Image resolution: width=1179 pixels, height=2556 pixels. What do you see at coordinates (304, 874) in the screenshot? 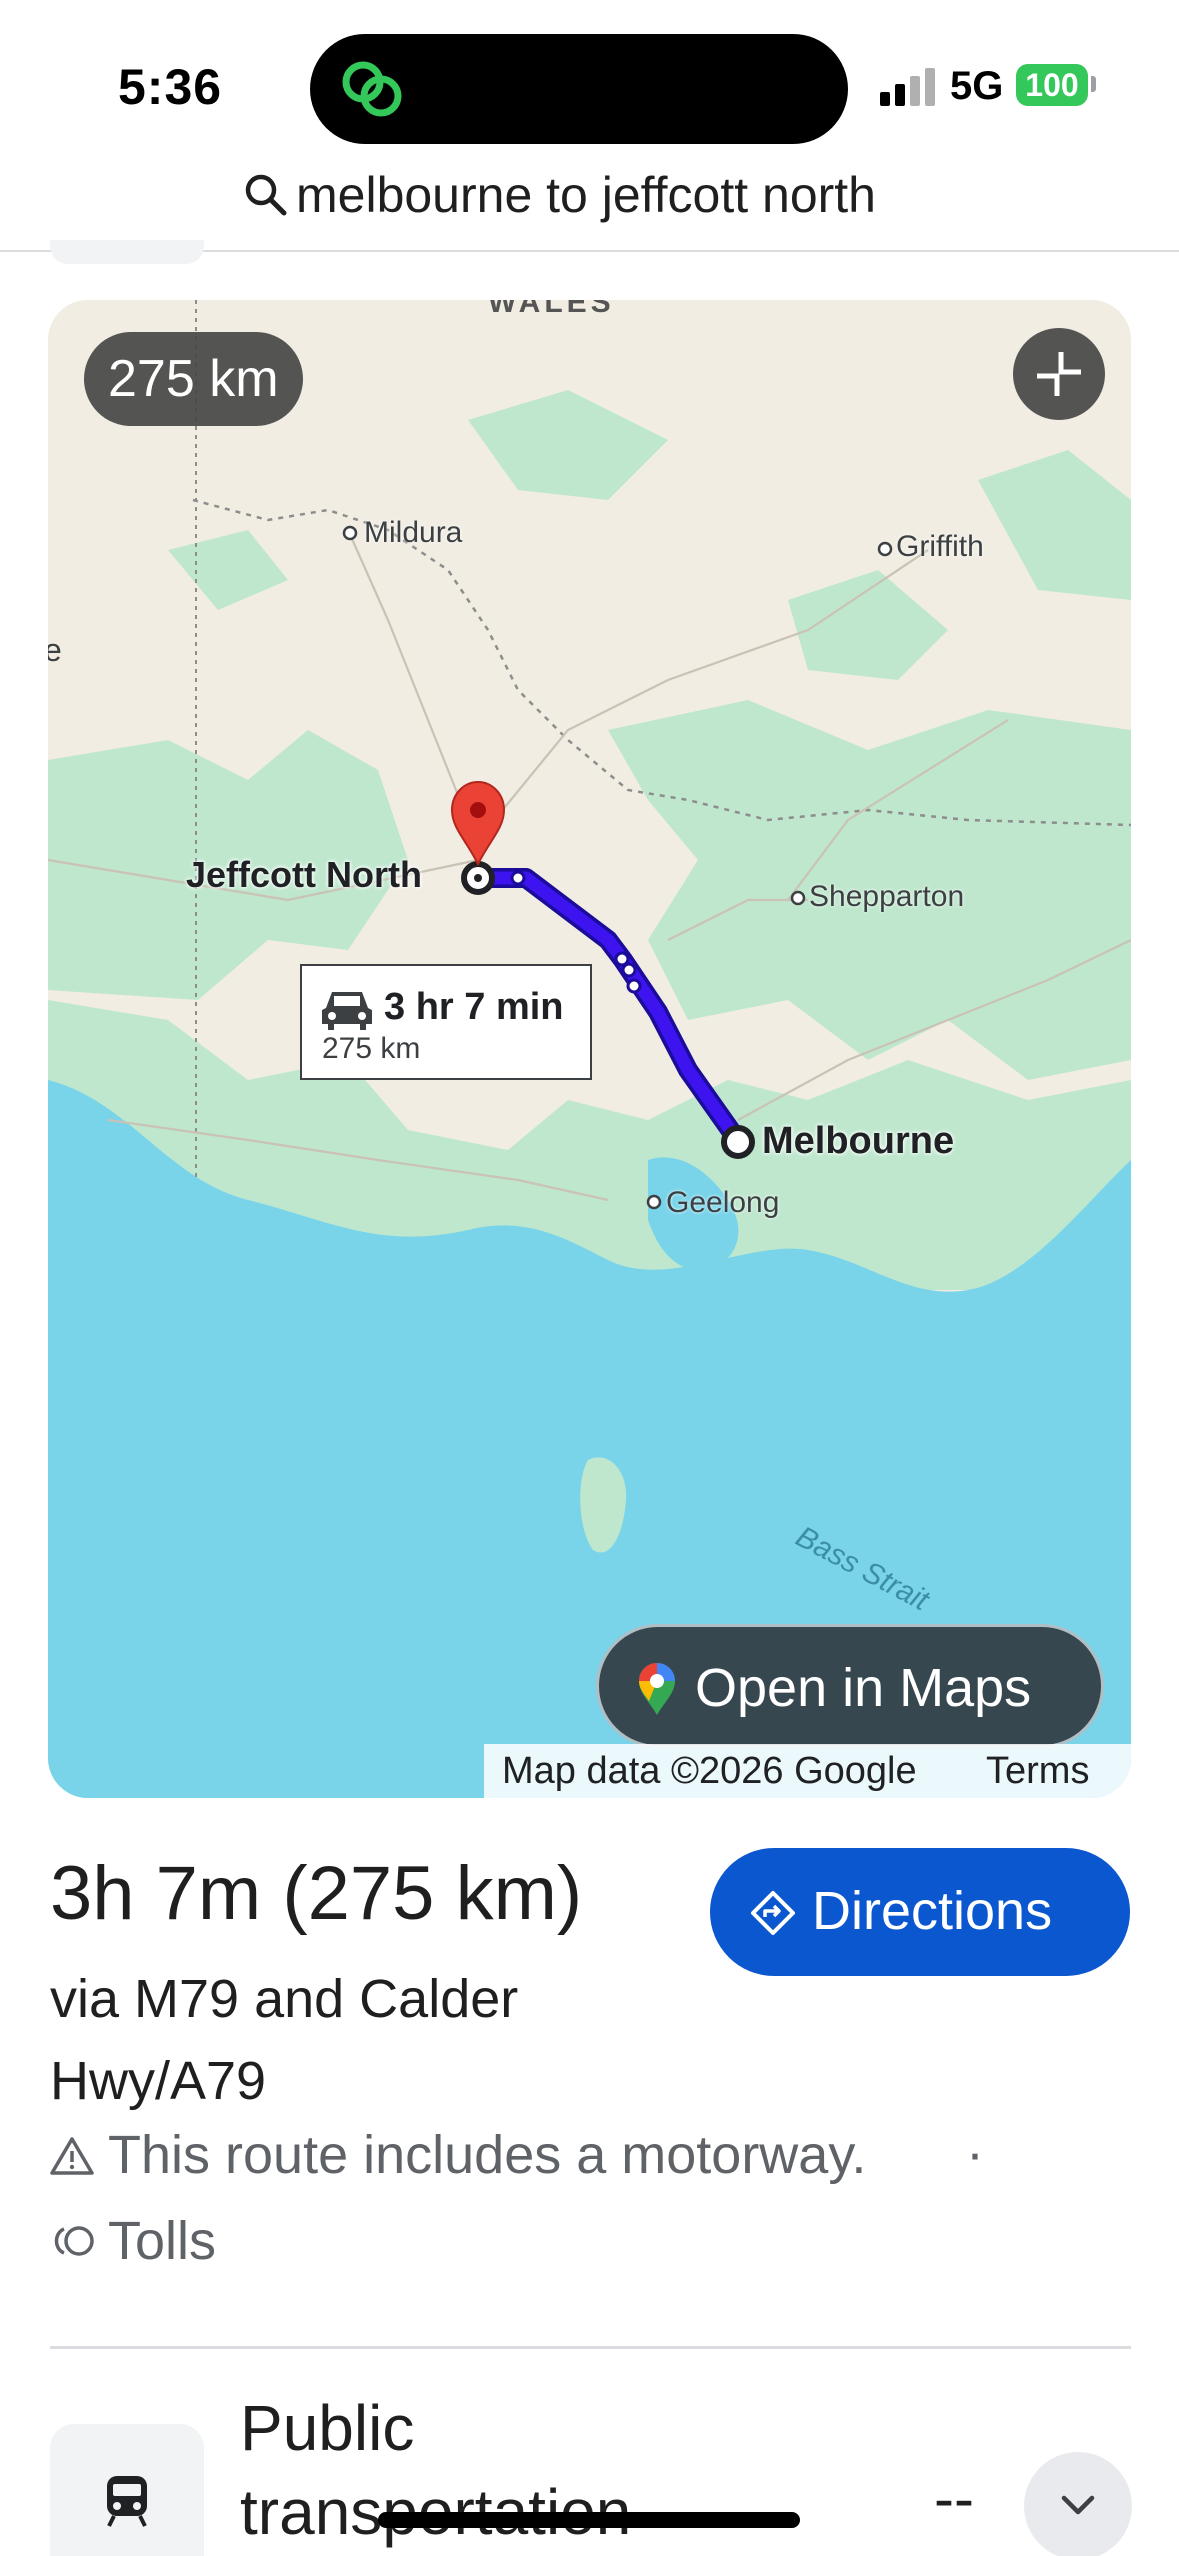
I see `map-label-jeffcott-north: Jeffcott North` at bounding box center [304, 874].